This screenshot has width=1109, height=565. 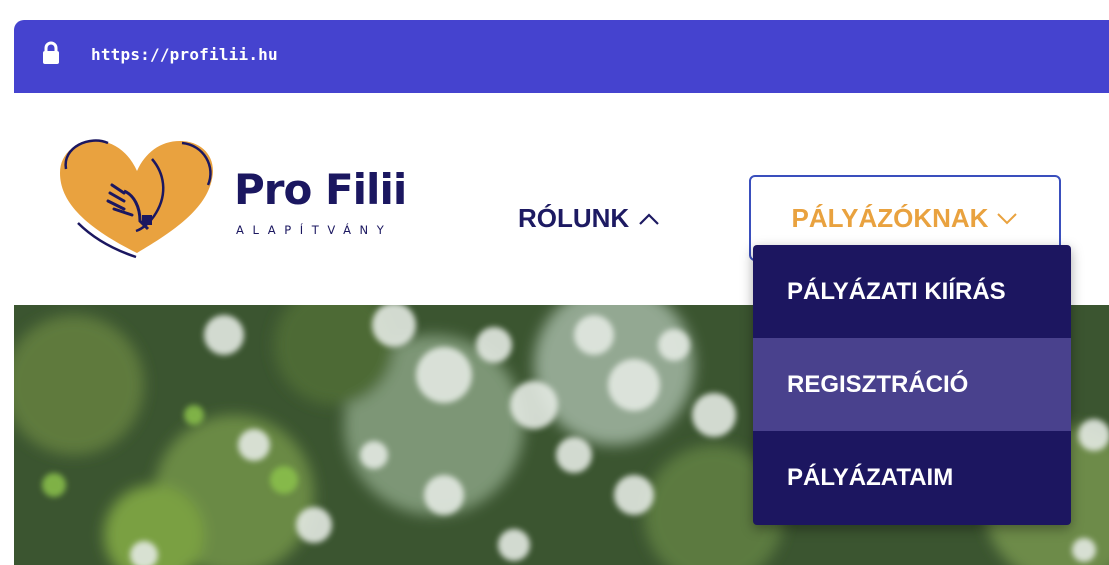 I want to click on logo-name: Pro Filii, so click(x=320, y=189).